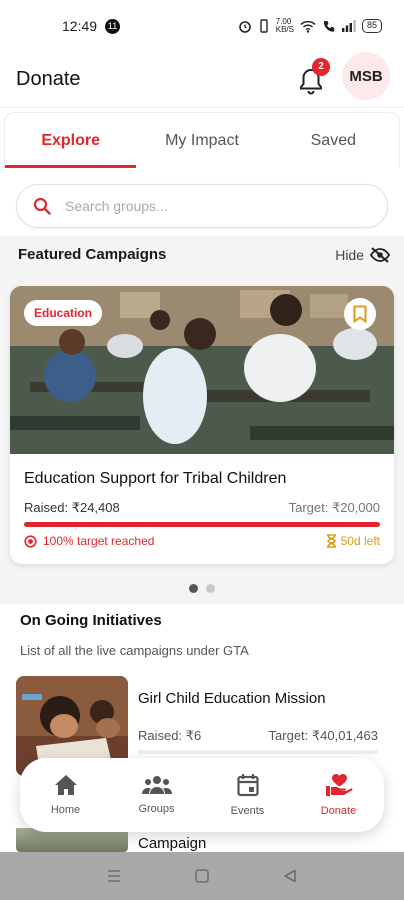 The width and height of the screenshot is (404, 900). What do you see at coordinates (331, 541) in the screenshot?
I see `hourglass-icon` at bounding box center [331, 541].